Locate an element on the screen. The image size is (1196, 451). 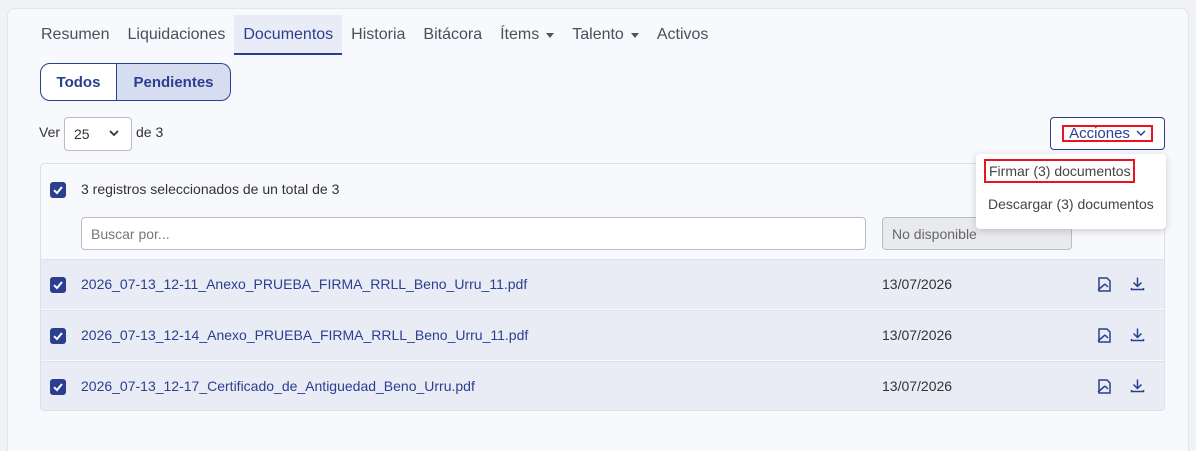
tab-label: Talento is located at coordinates (598, 34).